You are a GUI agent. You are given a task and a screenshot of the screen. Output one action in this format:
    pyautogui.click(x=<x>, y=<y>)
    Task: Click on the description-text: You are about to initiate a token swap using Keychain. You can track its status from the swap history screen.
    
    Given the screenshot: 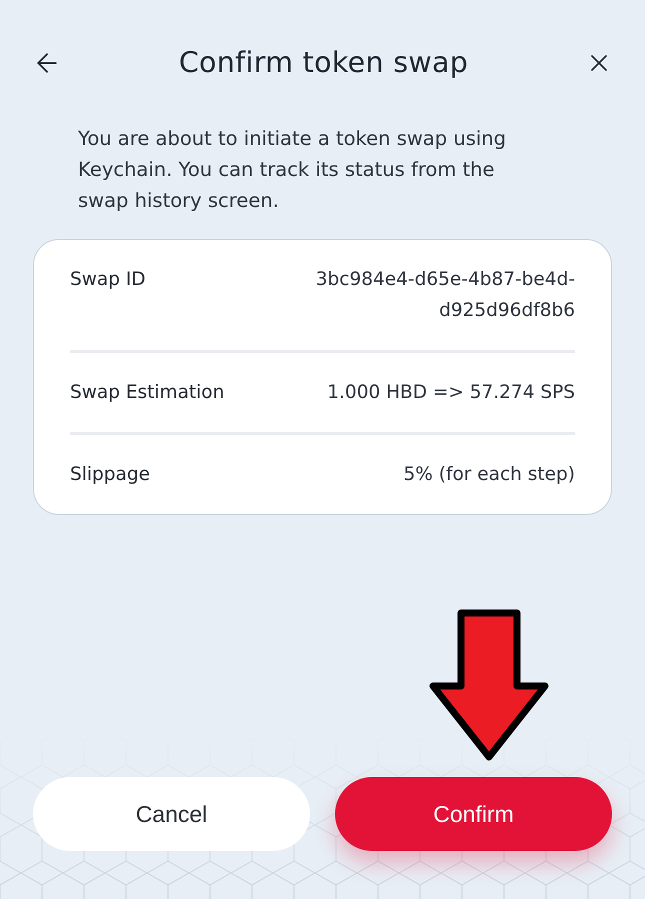 What is the action you would take?
    pyautogui.click(x=293, y=170)
    